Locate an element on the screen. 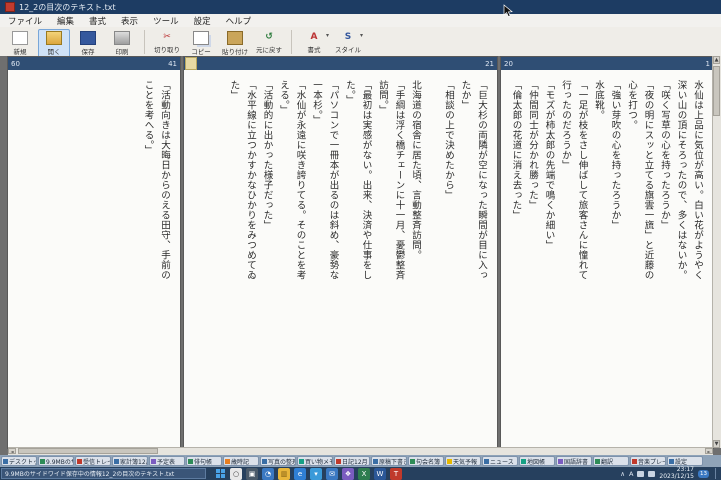 The width and height of the screenshot is (721, 480). task-button-11: 句会名簿 is located at coordinates (426, 461).